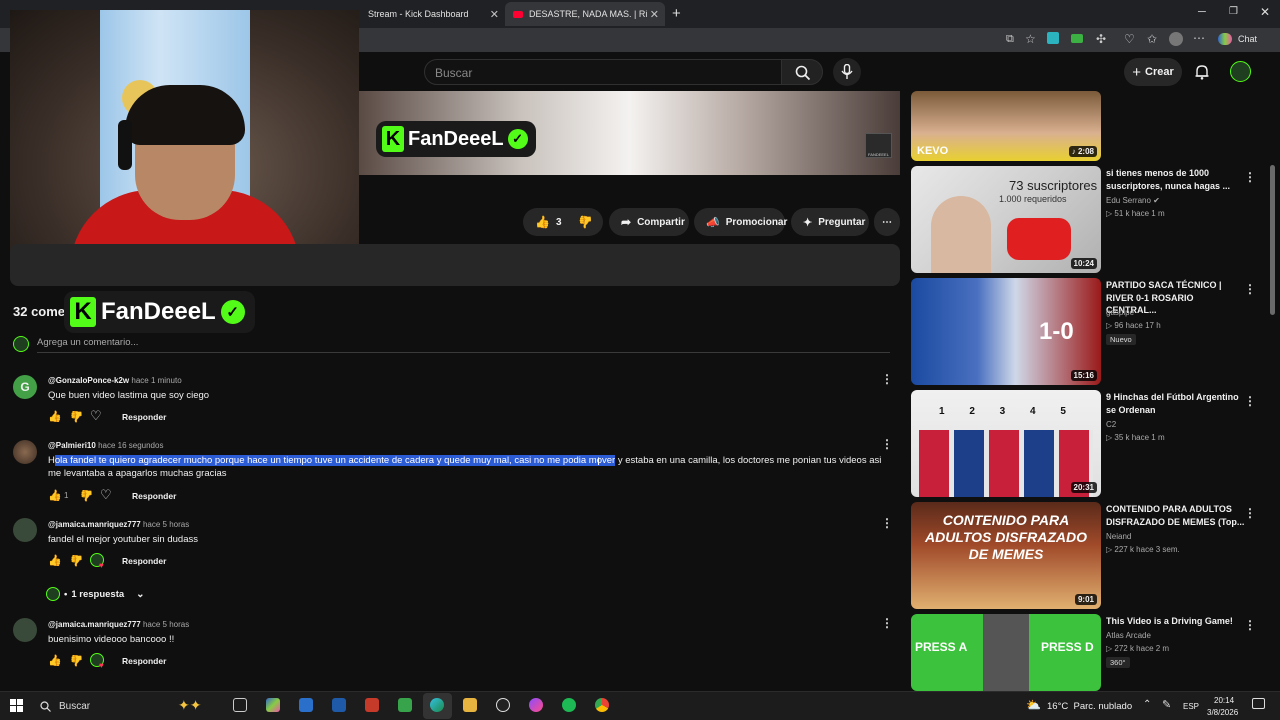 Image resolution: width=1280 pixels, height=720 pixels. Describe the element at coordinates (1199, 38) in the screenshot. I see `menu-dots-icon: ⋯` at that location.